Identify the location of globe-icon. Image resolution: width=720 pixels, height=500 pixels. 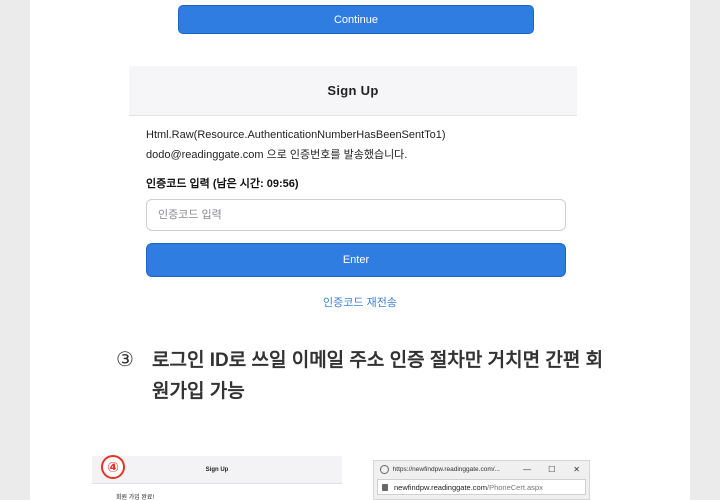
(384, 469).